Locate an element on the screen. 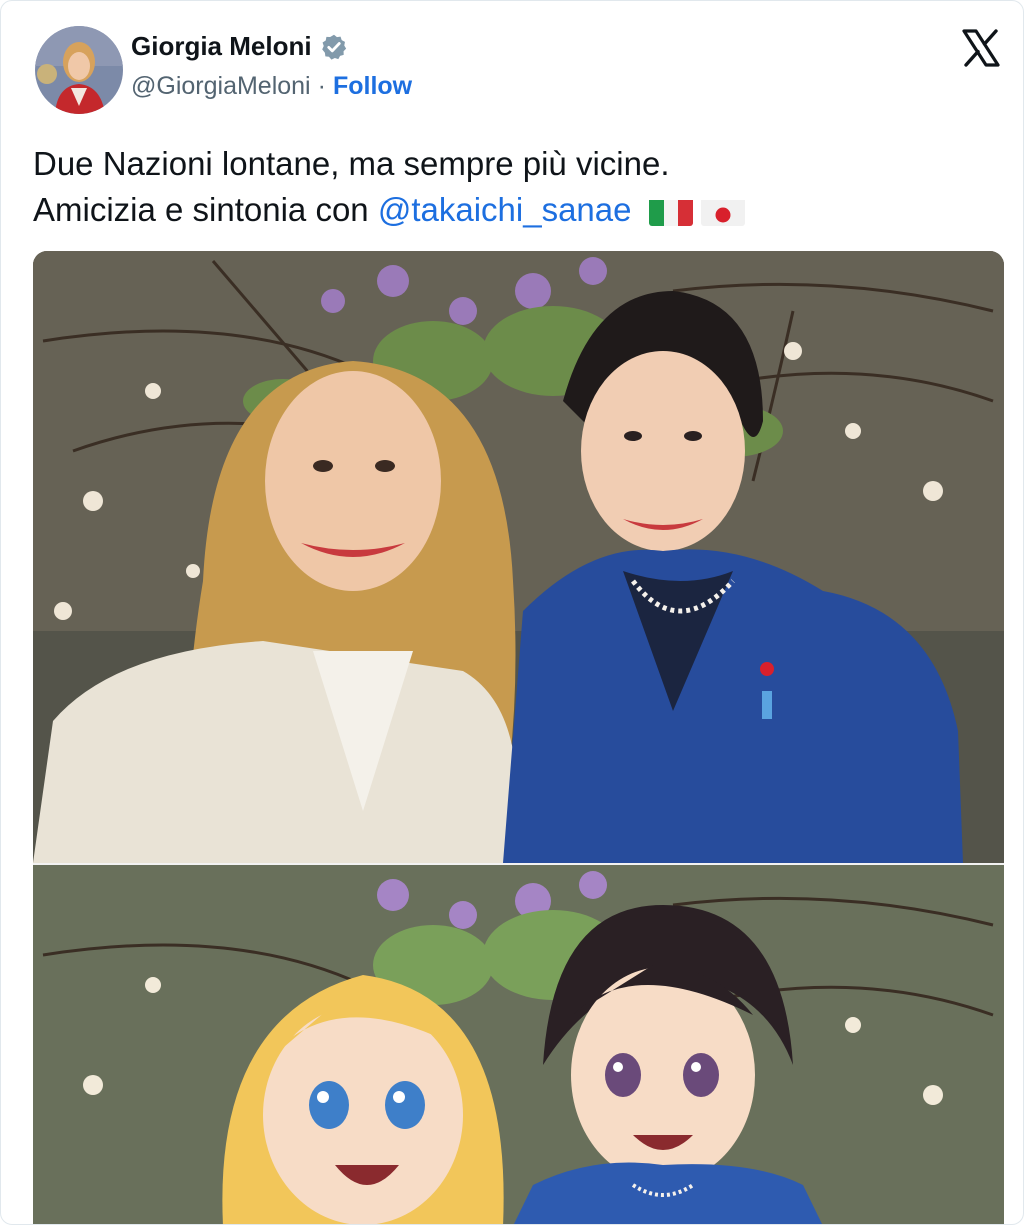 Image resolution: width=1024 pixels, height=1225 pixels. author-name: Giorgia Meloni is located at coordinates (221, 46).